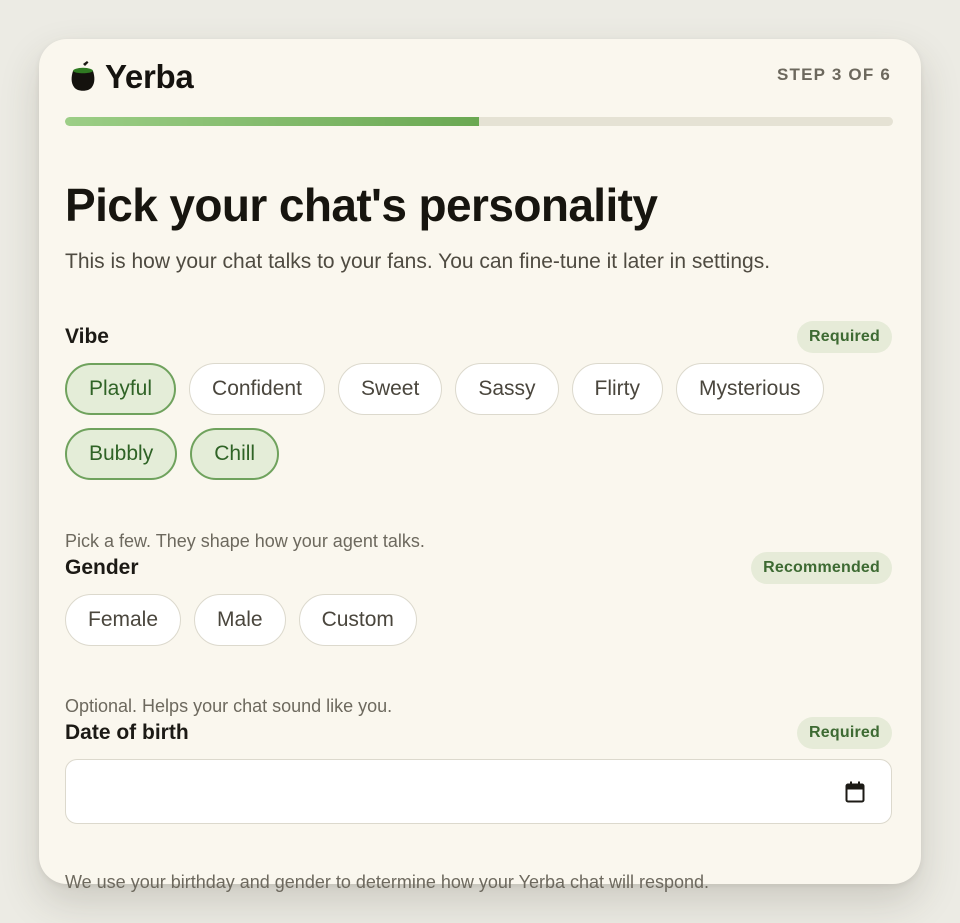 The image size is (960, 923). Describe the element at coordinates (127, 732) in the screenshot. I see `dob-label: Date of birth` at that location.